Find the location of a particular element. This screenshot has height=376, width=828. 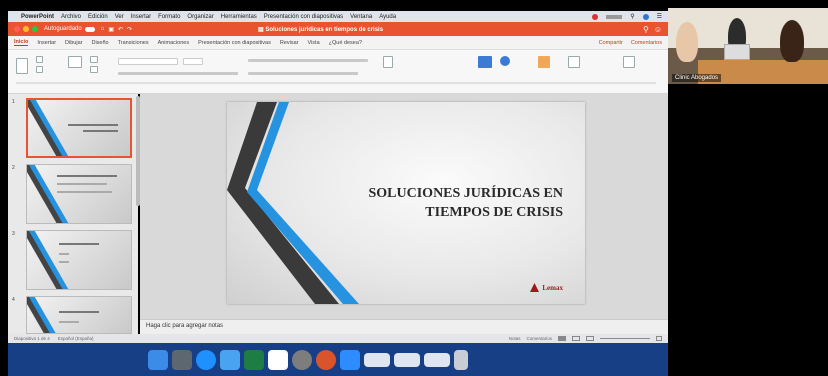

quick-styles-icon is located at coordinates (574, 62).